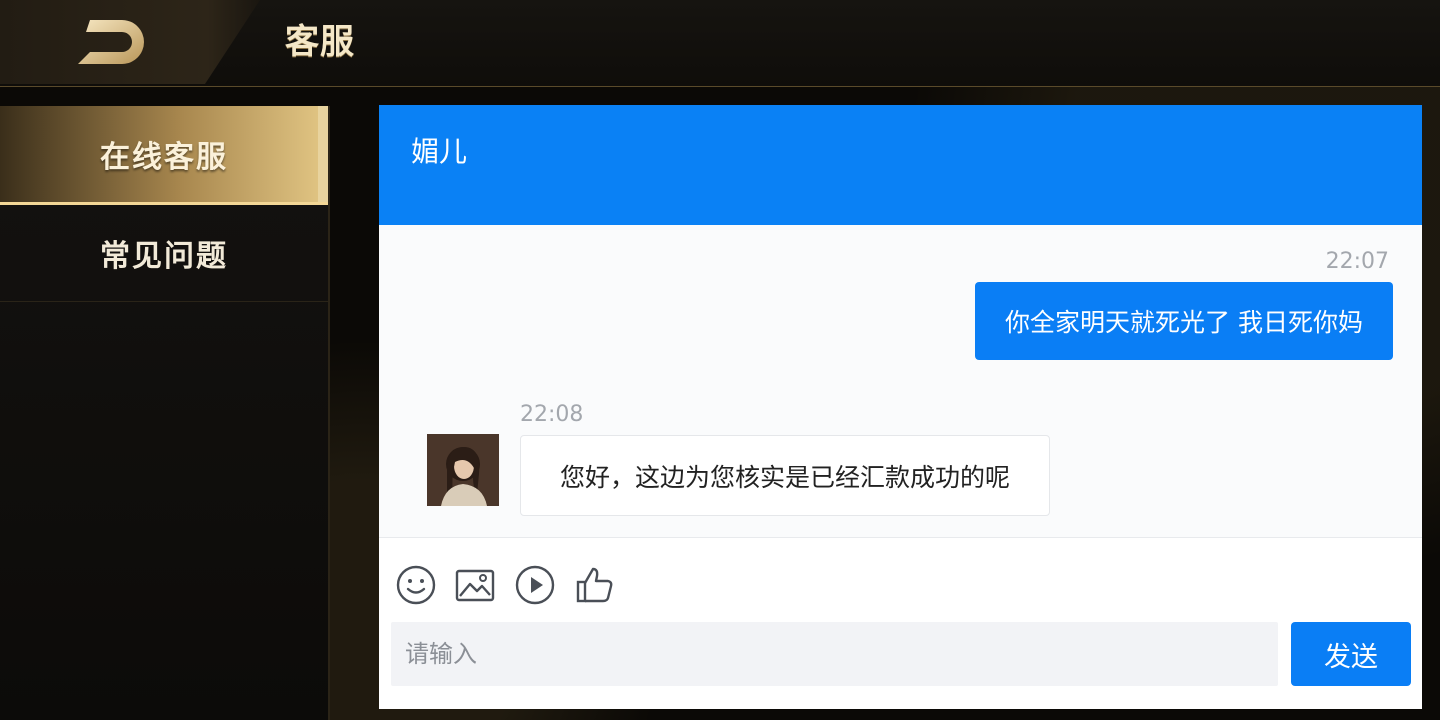 The image size is (1440, 720). Describe the element at coordinates (1351, 654) in the screenshot. I see `send-button: 发送` at that location.